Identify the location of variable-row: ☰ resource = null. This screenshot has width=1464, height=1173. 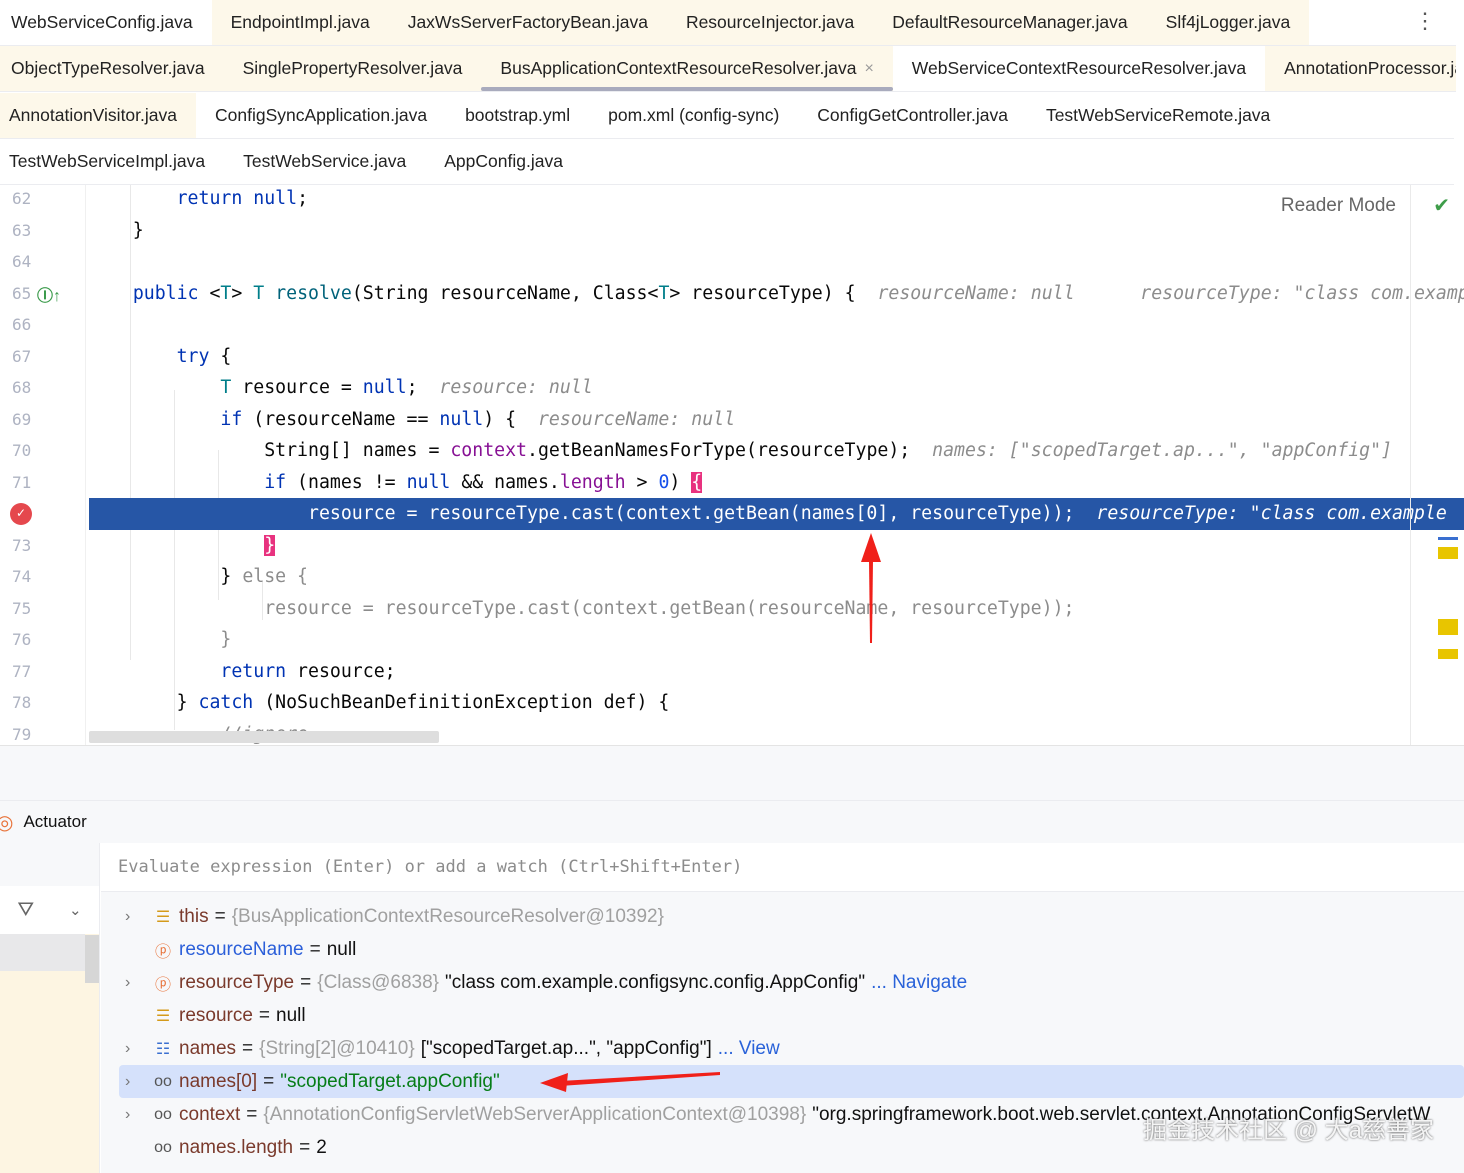
(791, 1015).